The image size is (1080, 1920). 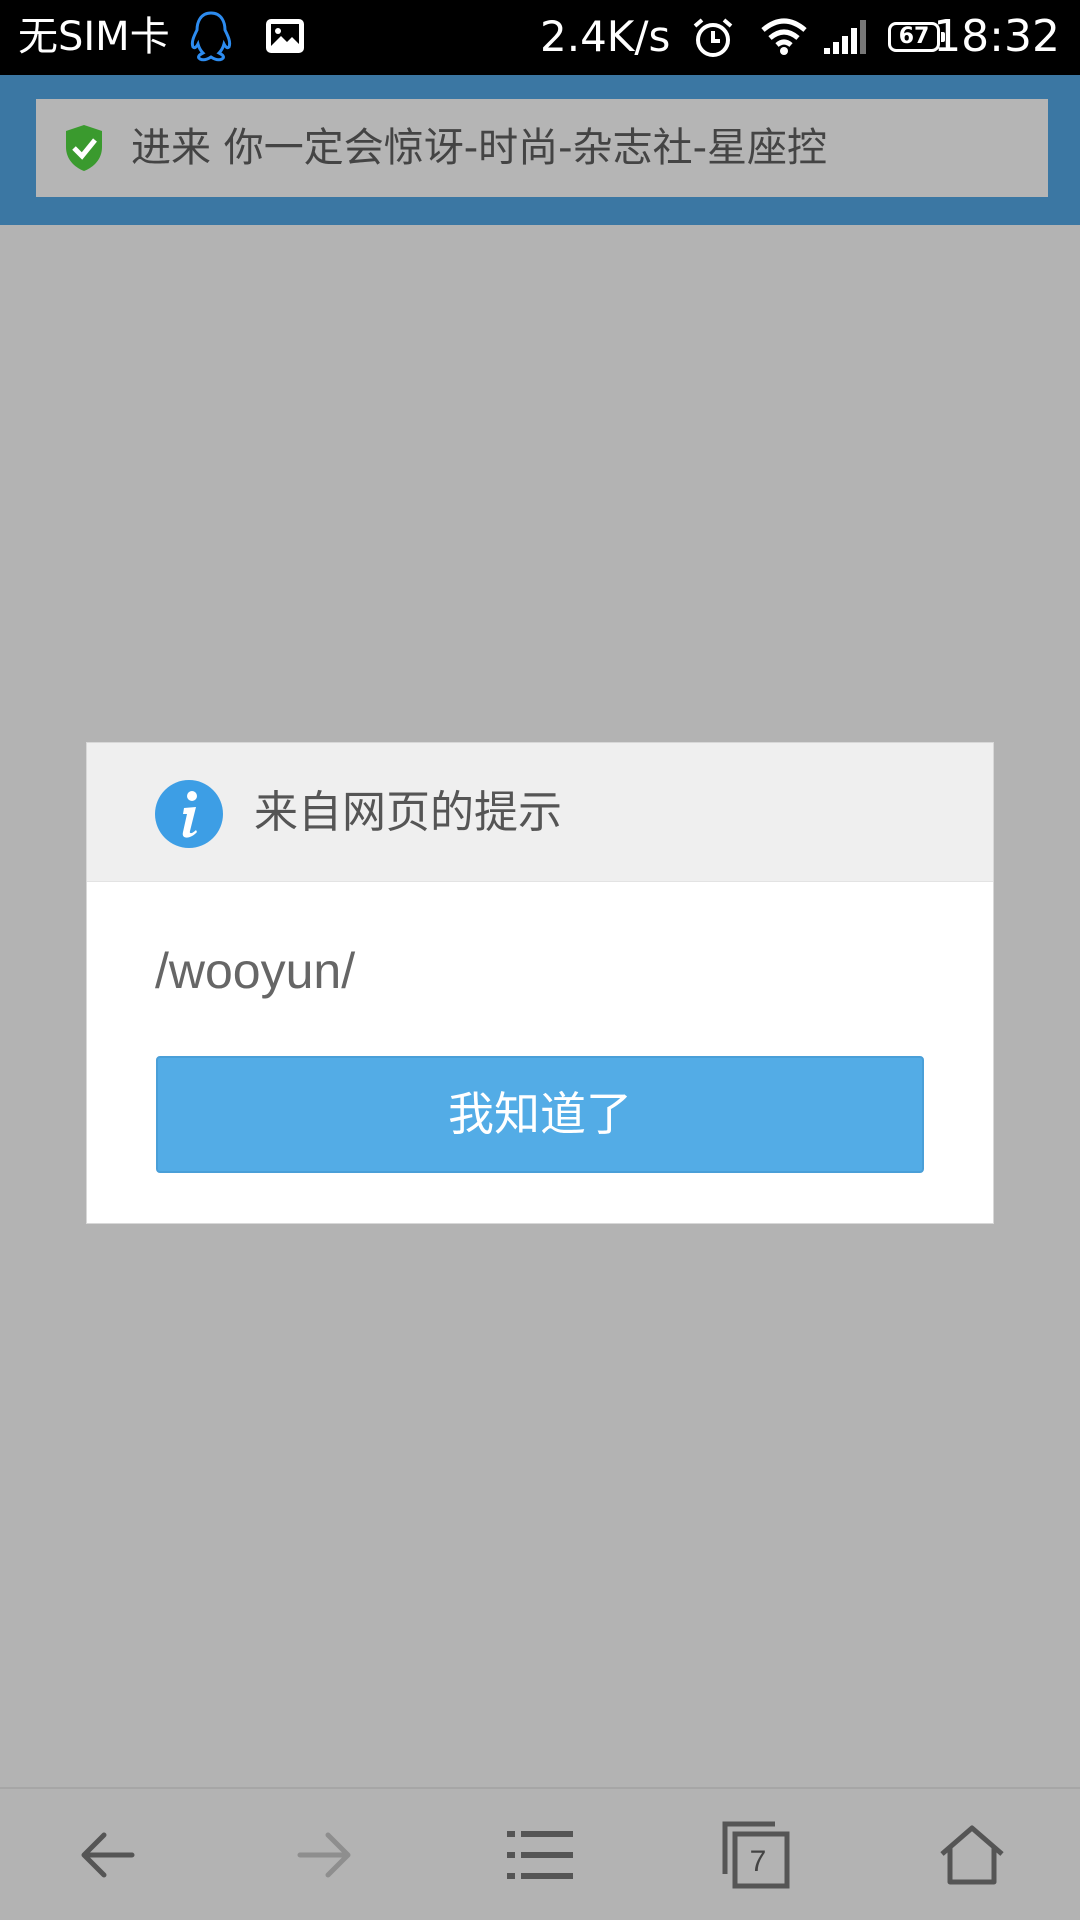 I want to click on wifi-icon, so click(x=784, y=39).